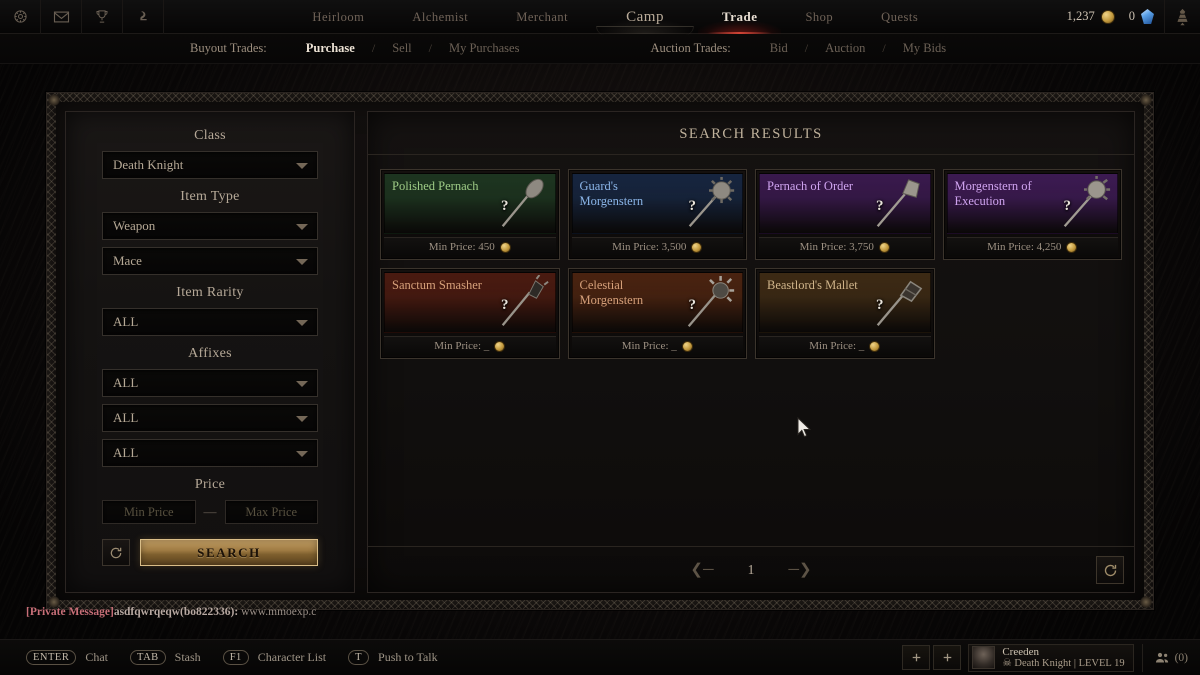  Describe the element at coordinates (229, 552) in the screenshot. I see `search-button: SEARCH` at that location.